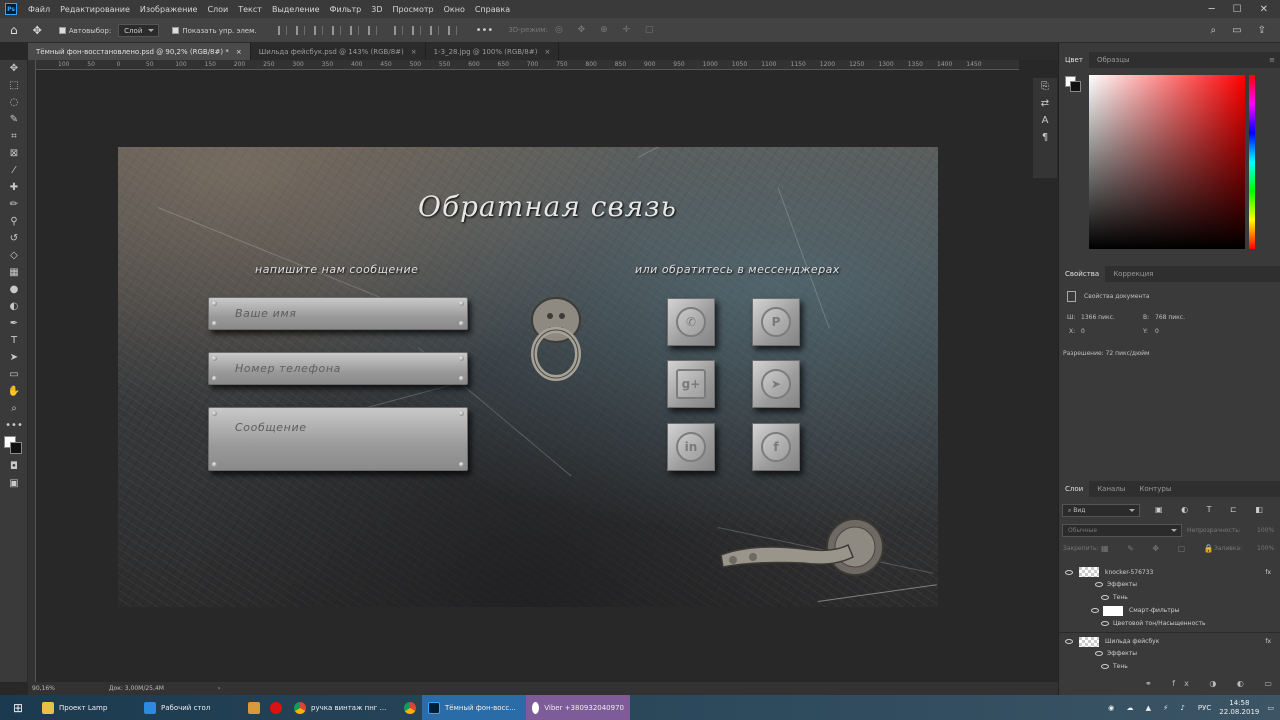  What do you see at coordinates (14, 170) in the screenshot?
I see `eyedropper-icon: ⁄` at bounding box center [14, 170].